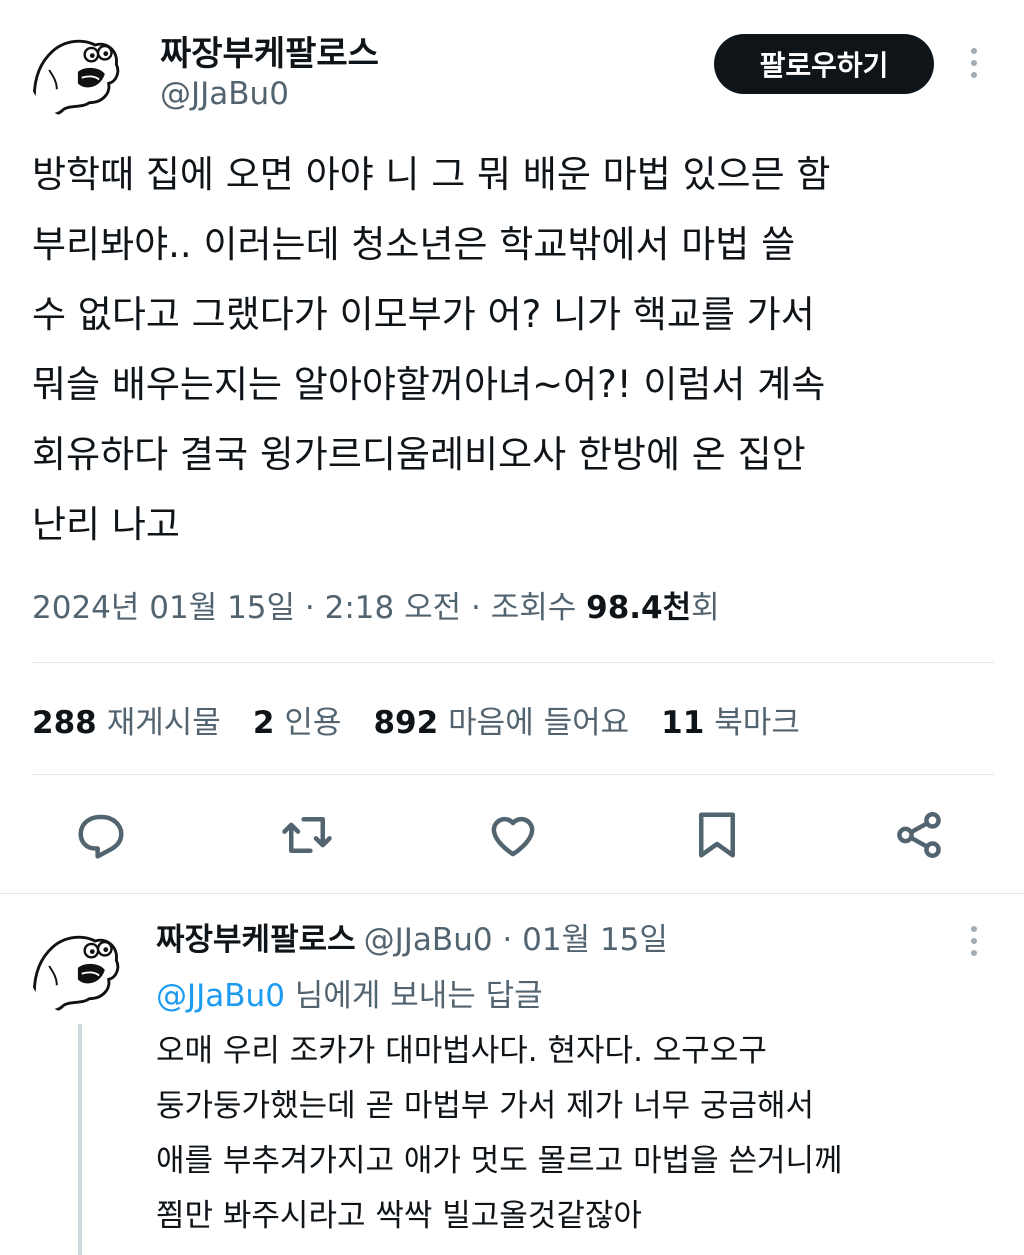 This screenshot has height=1255, width=1024. I want to click on tweet-date: 2024년 01월 15일, so click(163, 608).